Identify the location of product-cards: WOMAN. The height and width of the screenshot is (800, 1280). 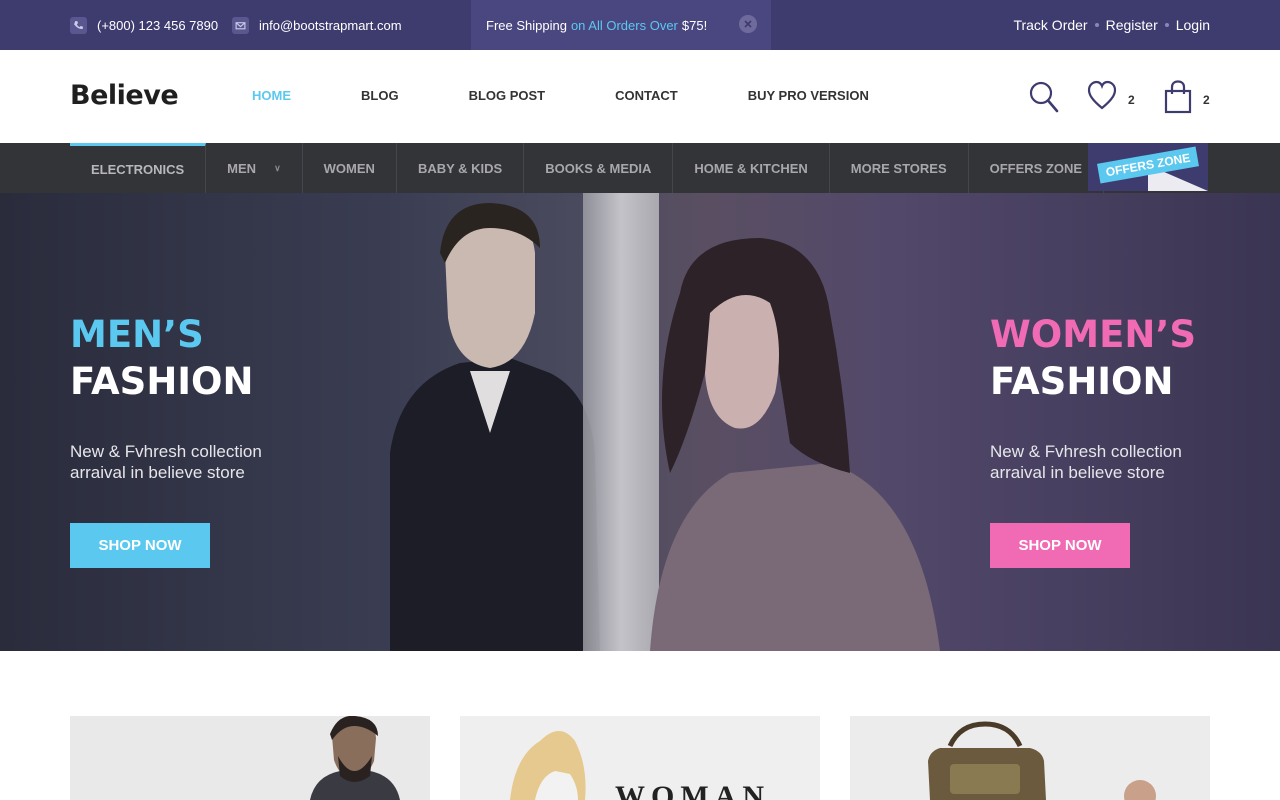
(640, 758).